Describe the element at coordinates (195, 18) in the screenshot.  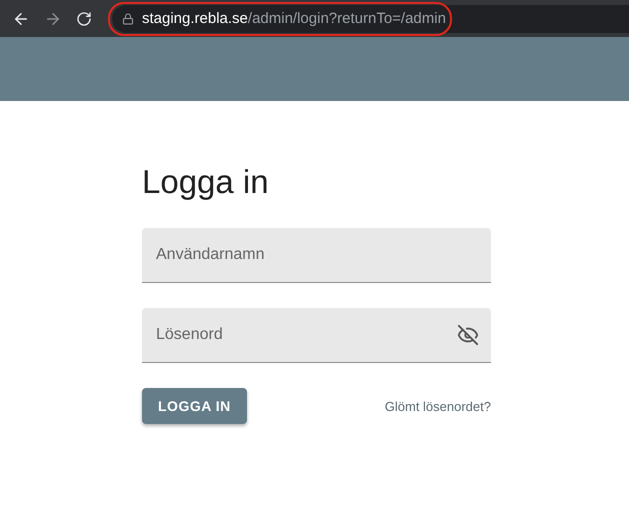
I see `url-host: staging.rebla.se` at that location.